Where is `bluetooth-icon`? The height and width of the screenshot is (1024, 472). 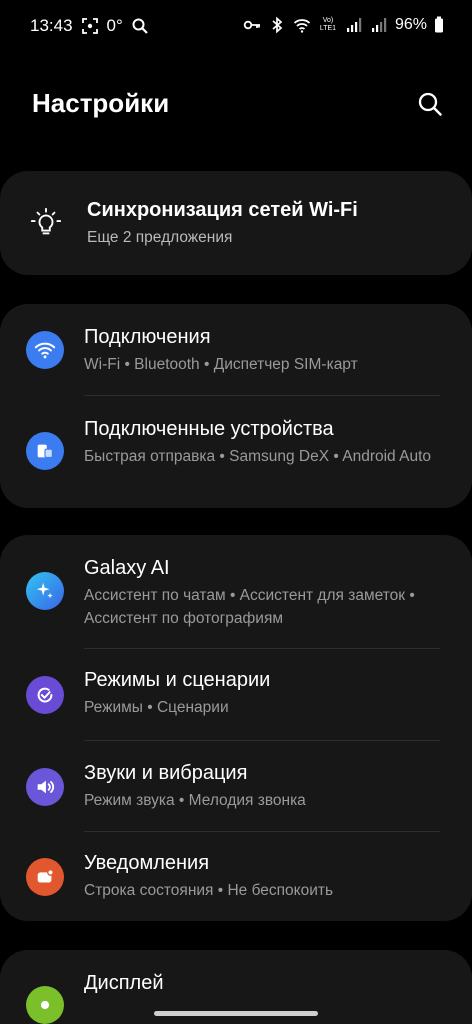
bluetooth-icon is located at coordinates (277, 25).